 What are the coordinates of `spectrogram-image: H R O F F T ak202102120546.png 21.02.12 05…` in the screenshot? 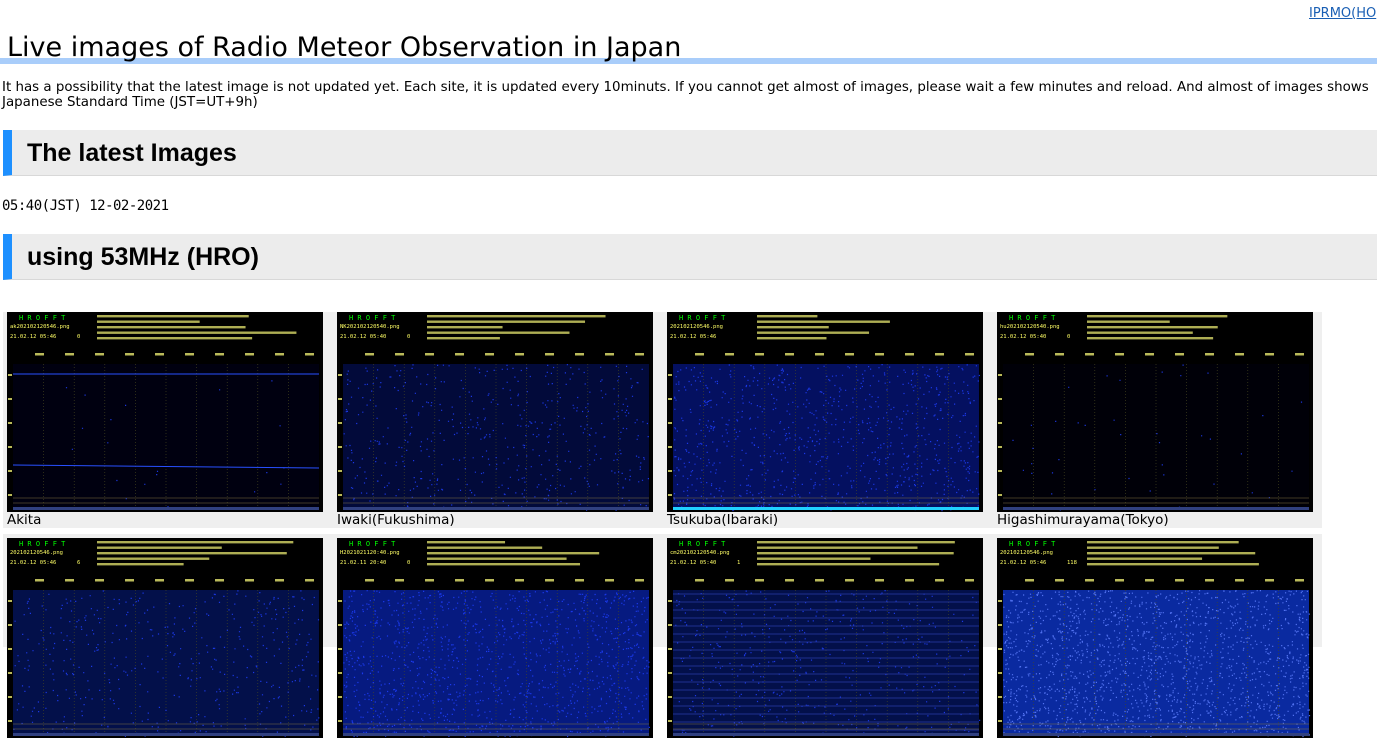 It's located at (165, 412).